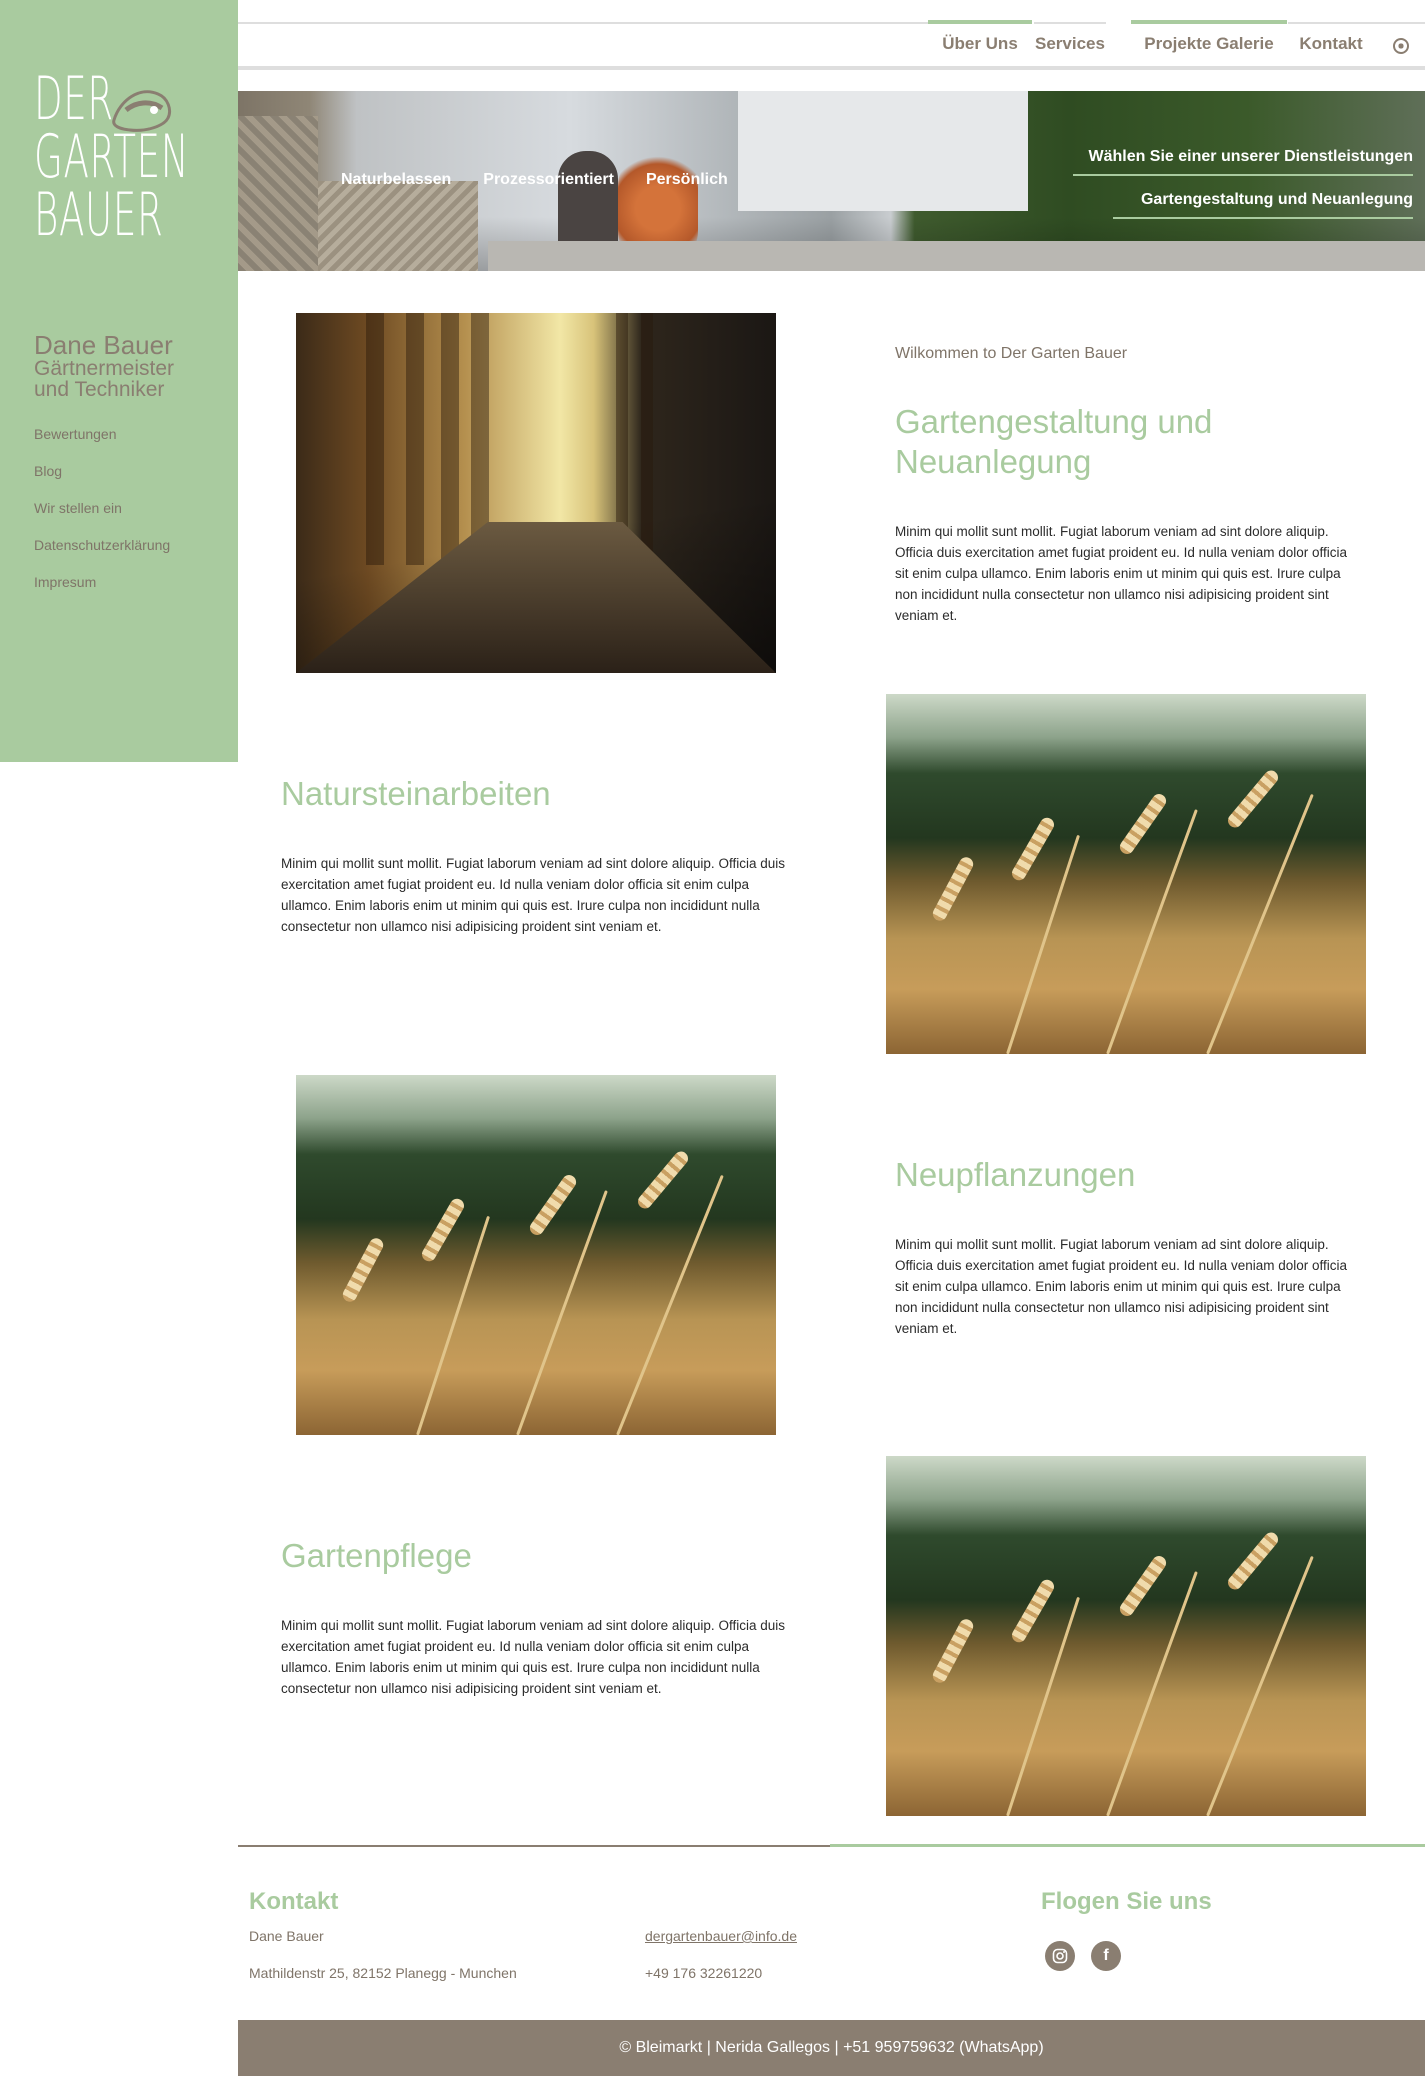  I want to click on owner-title-2: und Techniker, so click(99, 389).